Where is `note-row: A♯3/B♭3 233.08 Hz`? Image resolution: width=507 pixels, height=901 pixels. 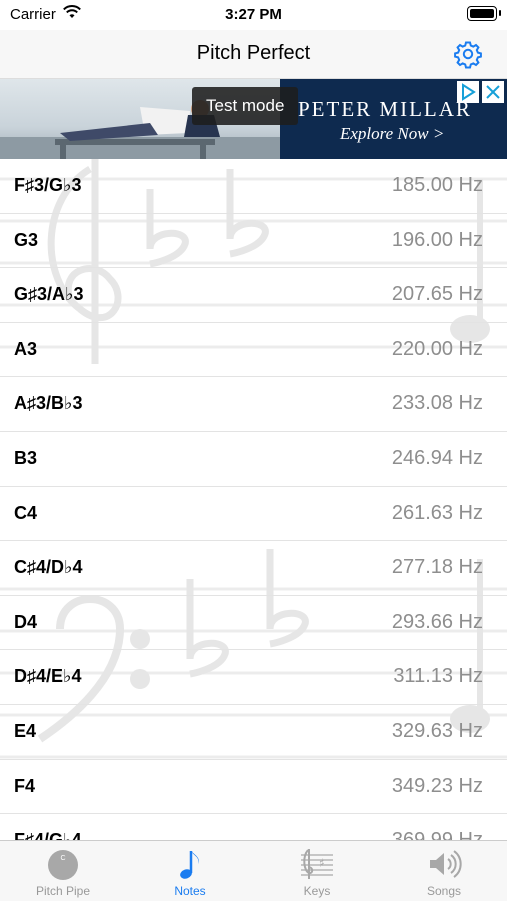 note-row: A♯3/B♭3 233.08 Hz is located at coordinates (253, 404).